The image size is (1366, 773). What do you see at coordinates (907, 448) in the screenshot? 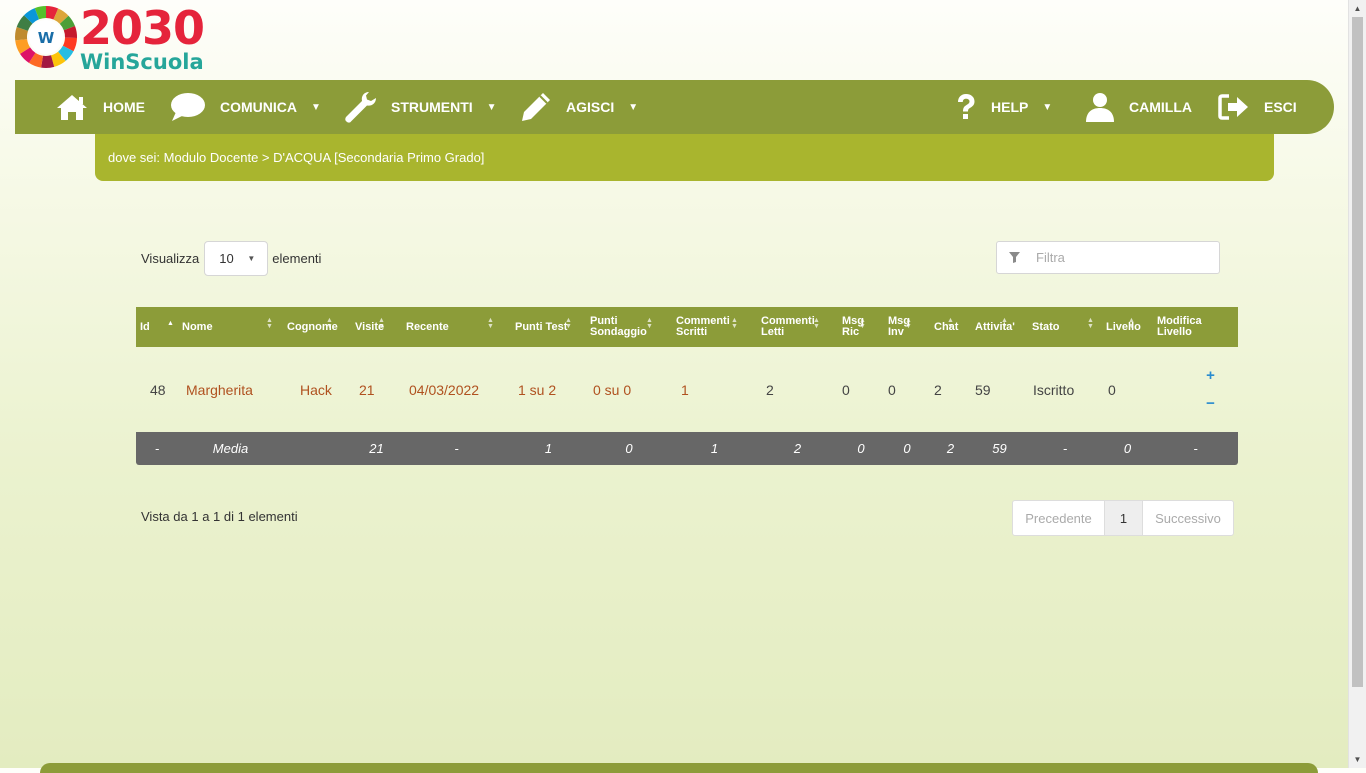
I see `avg-msg-inv: 0` at bounding box center [907, 448].